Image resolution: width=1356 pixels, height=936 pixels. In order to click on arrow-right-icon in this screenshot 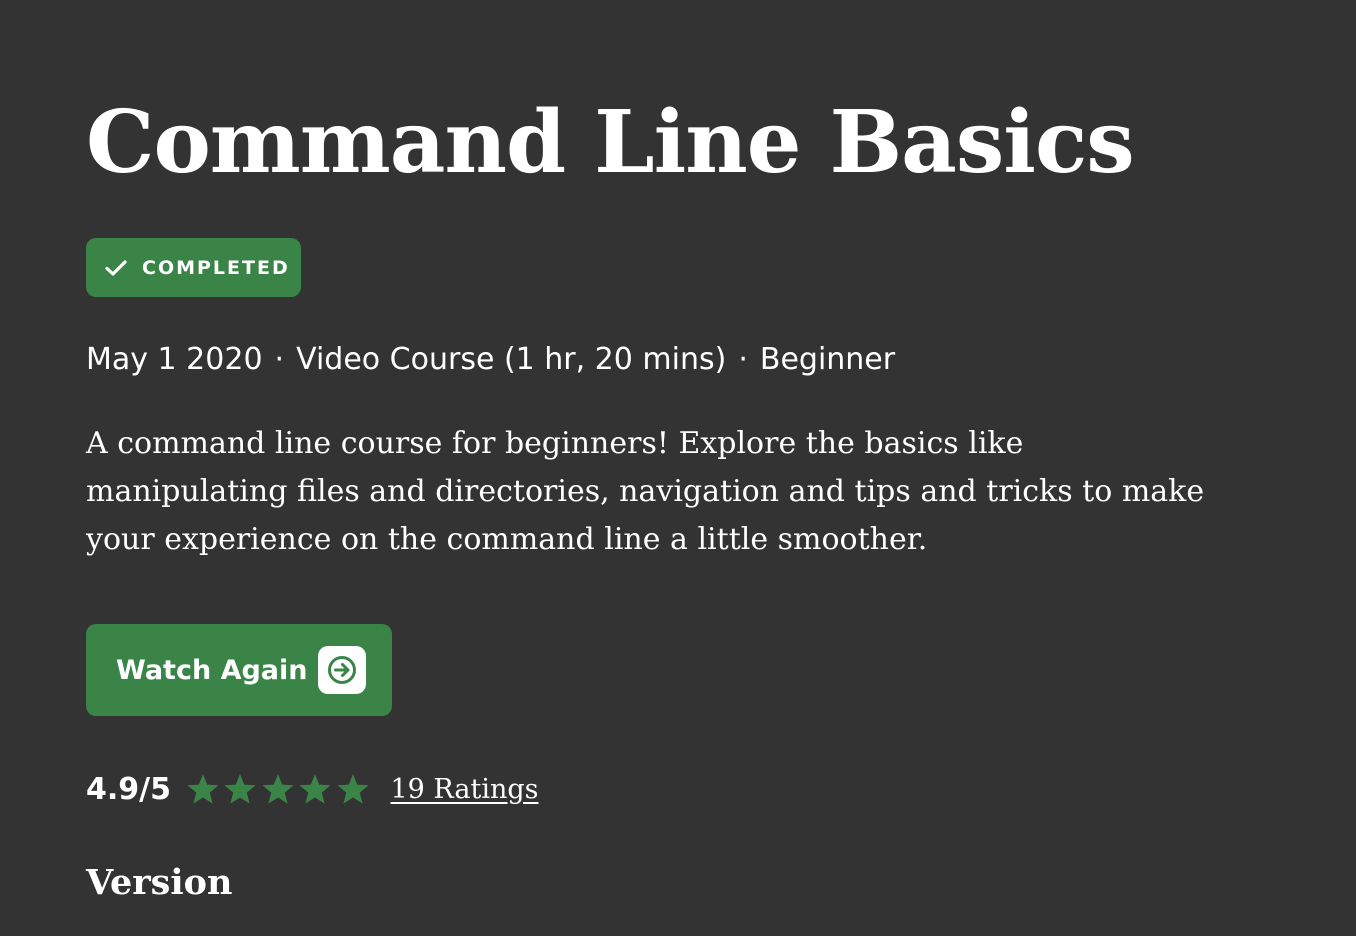, I will do `click(342, 670)`.